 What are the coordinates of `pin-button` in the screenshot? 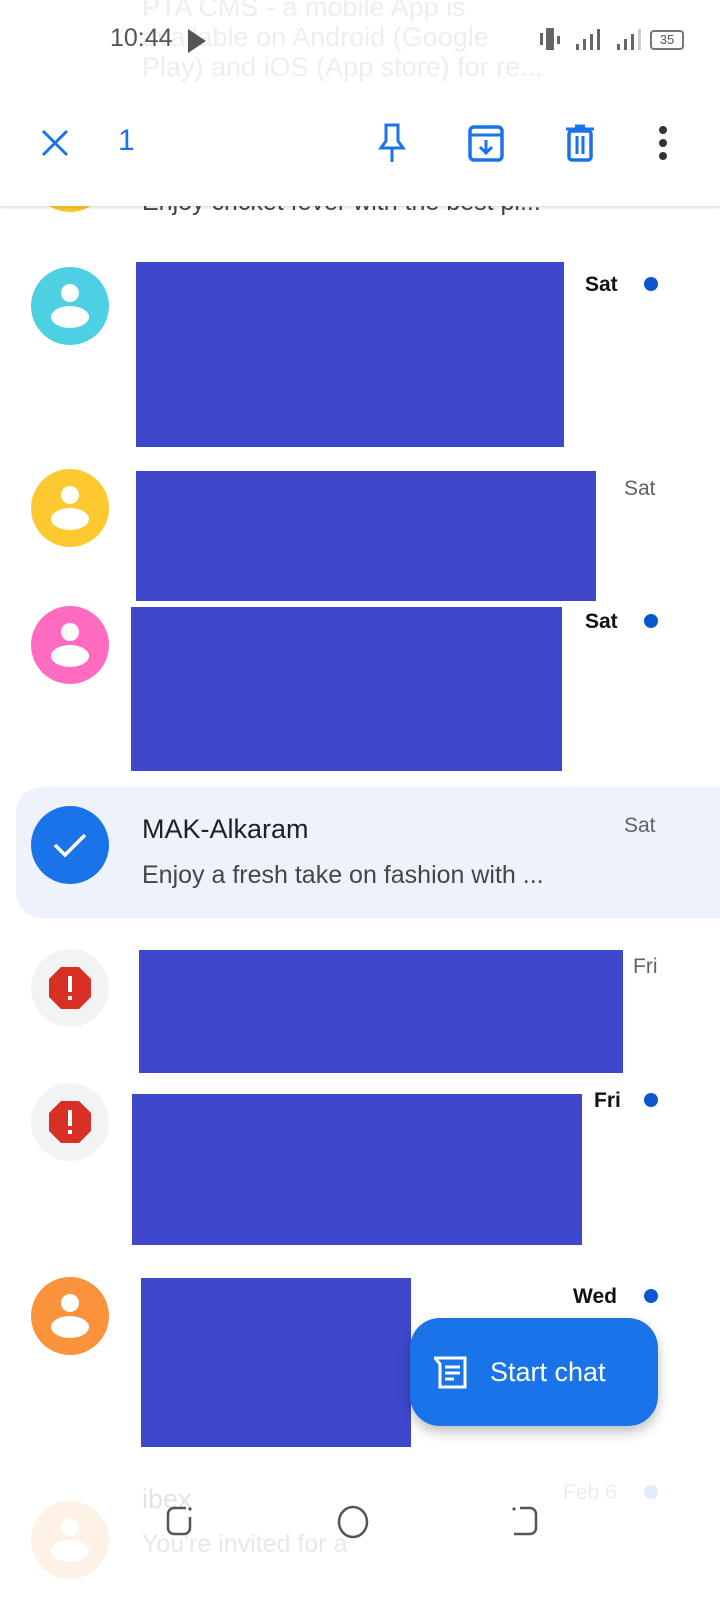 It's located at (392, 143).